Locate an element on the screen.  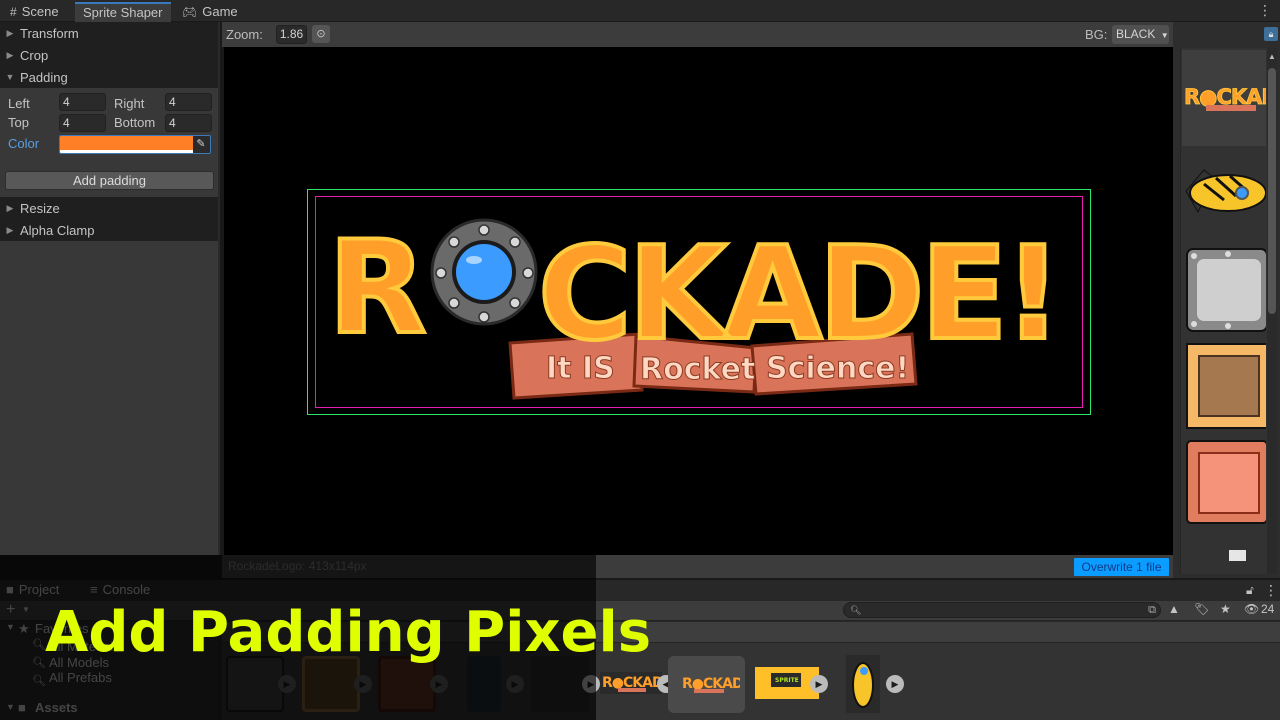
section-alpha-clamp-label: Alpha Clamp is located at coordinates (57, 230).